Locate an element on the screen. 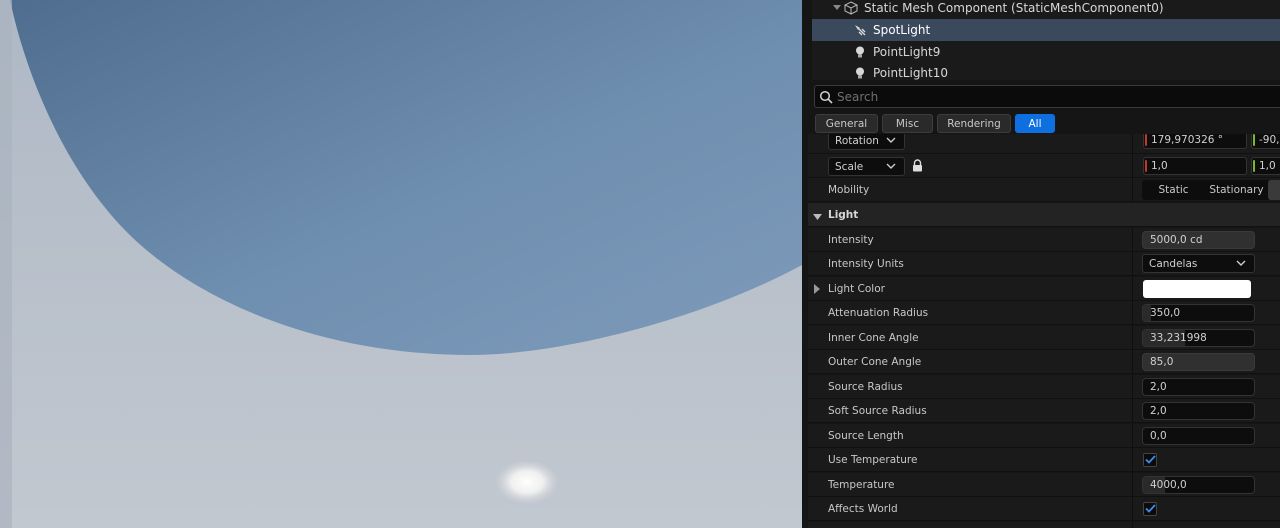 This screenshot has width=1280, height=528. rotation-x-value: 179,970326 ° is located at coordinates (1187, 140).